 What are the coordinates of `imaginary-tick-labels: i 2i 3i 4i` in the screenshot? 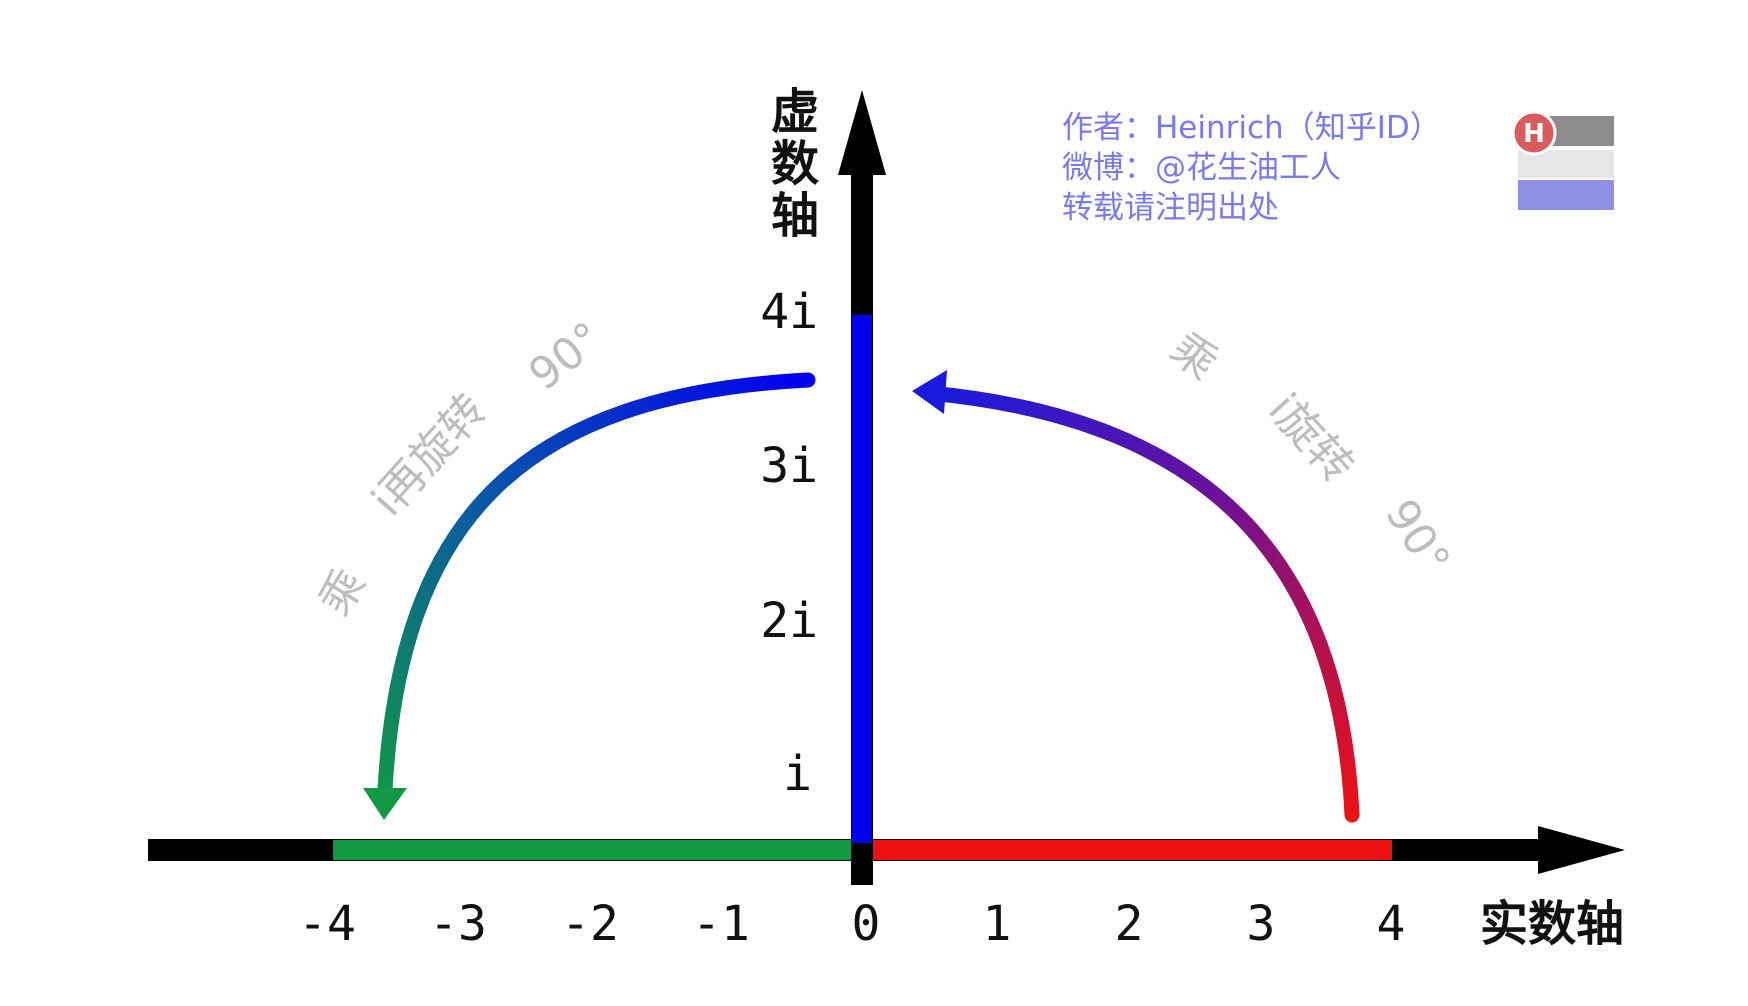 It's located at (789, 543).